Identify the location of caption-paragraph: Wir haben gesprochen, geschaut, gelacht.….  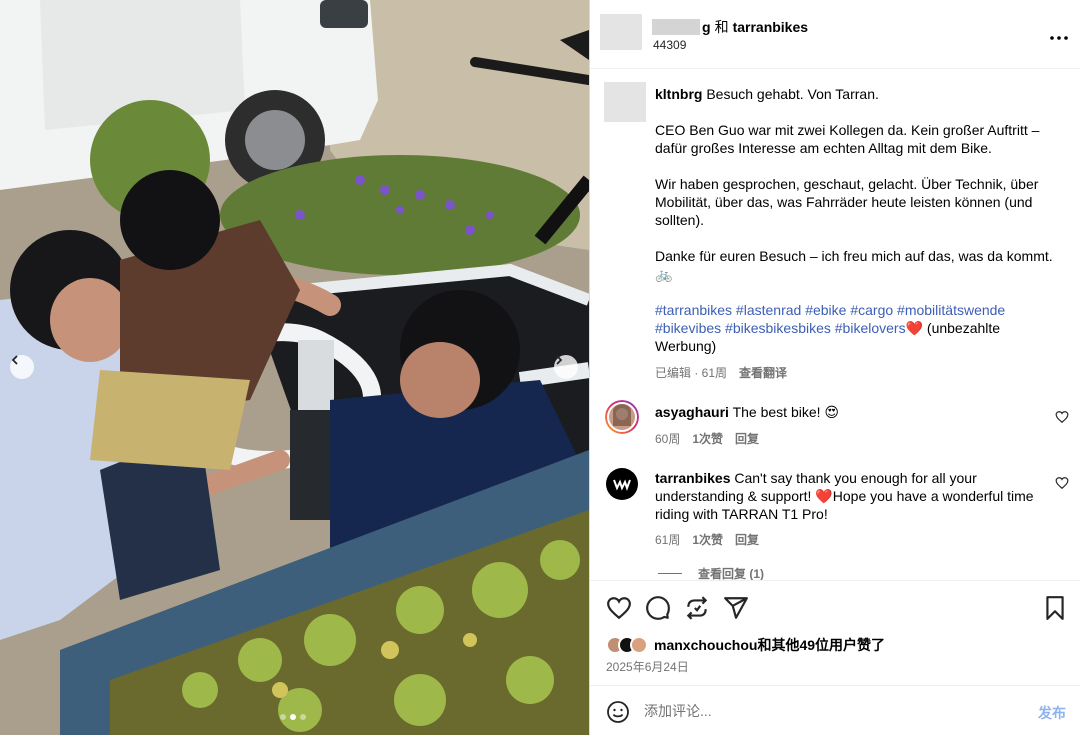
(847, 202).